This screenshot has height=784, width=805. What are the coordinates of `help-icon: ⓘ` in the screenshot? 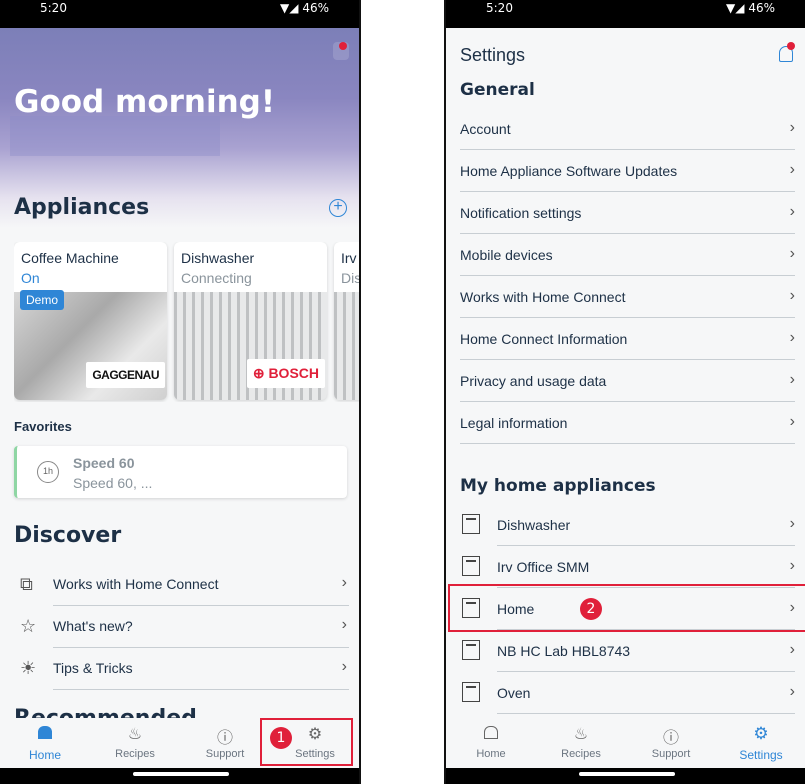 It's located at (670, 737).